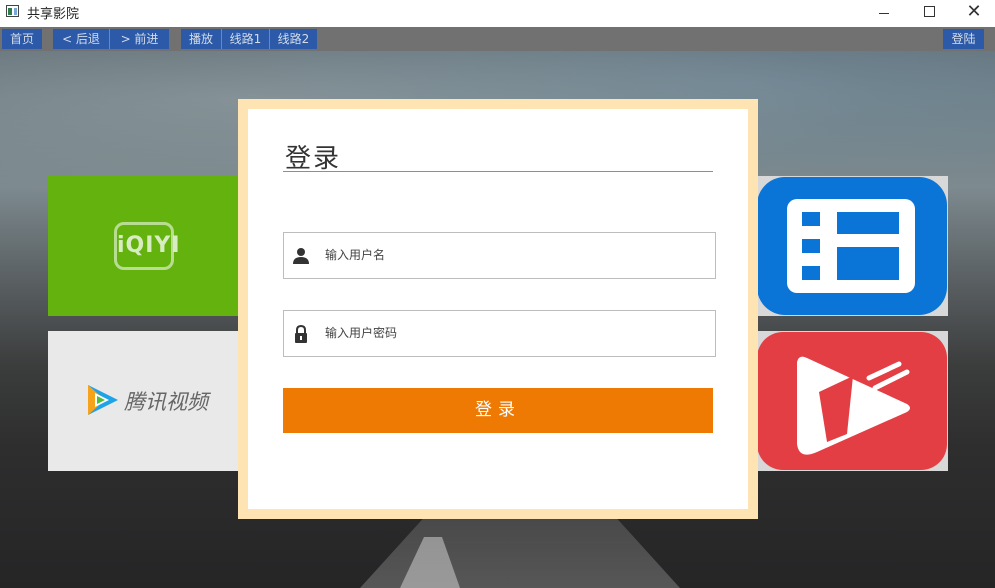 Image resolution: width=995 pixels, height=588 pixels. I want to click on minimize-icon, so click(884, 13).